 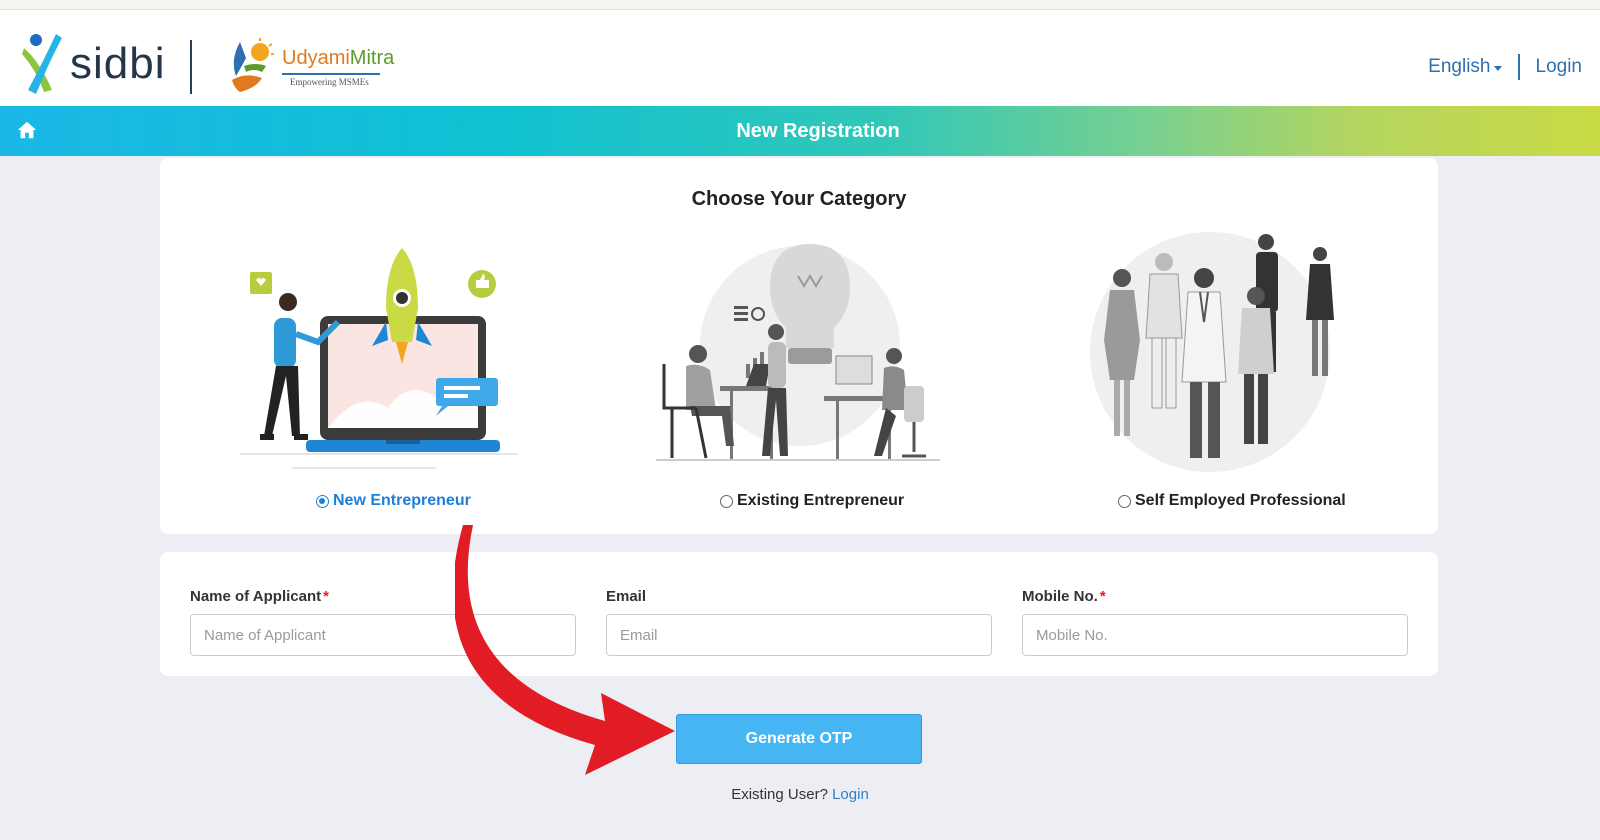 I want to click on language-selector: English, so click(x=1465, y=67).